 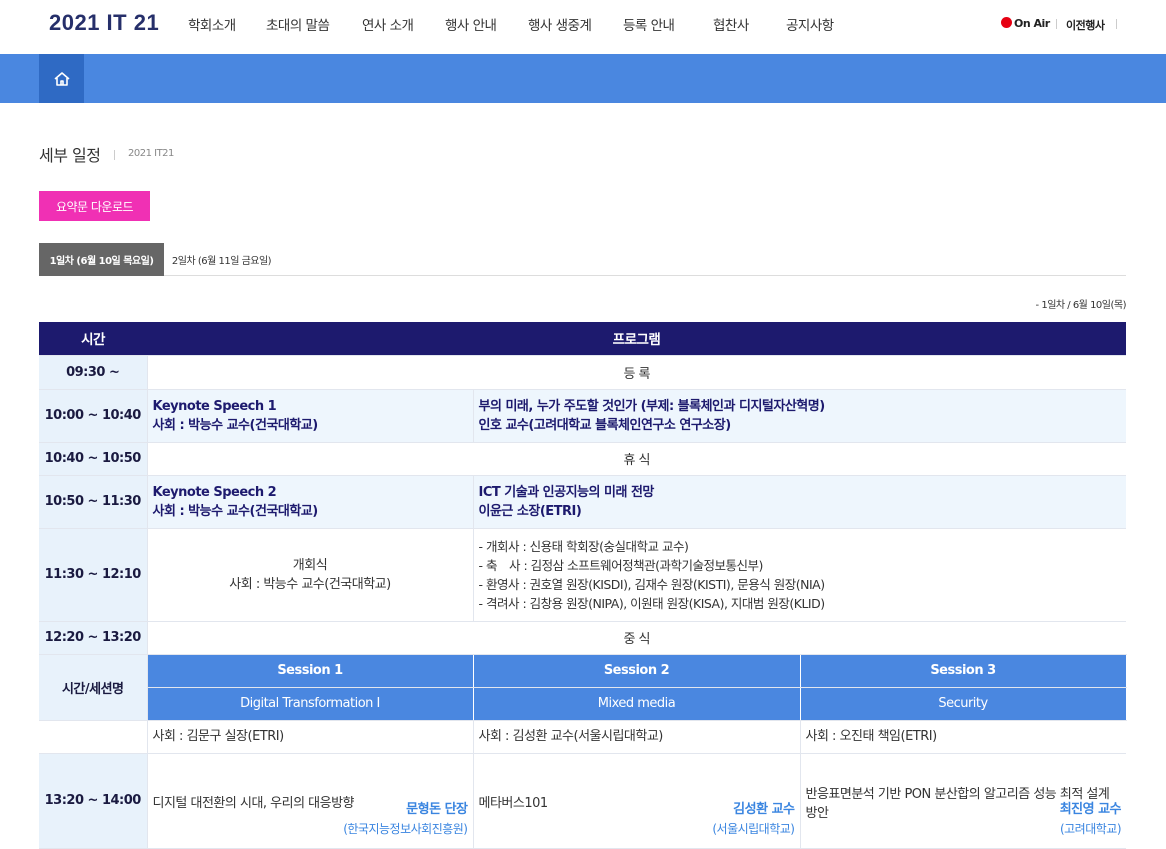 What do you see at coordinates (310, 704) in the screenshot?
I see `session-topic: Digital Transformation I` at bounding box center [310, 704].